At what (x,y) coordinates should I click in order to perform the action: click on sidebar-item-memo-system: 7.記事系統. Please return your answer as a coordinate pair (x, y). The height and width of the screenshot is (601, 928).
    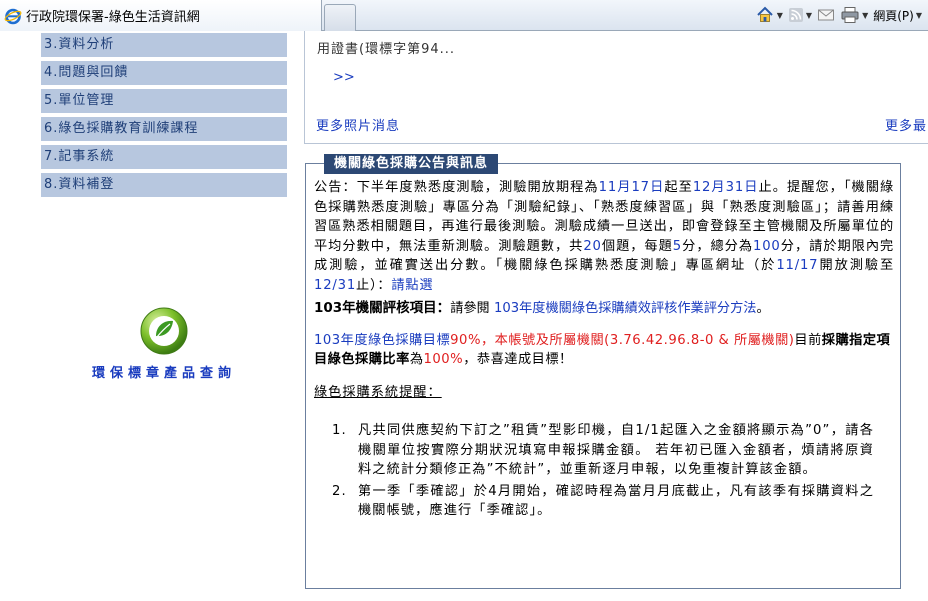
    Looking at the image, I should click on (164, 157).